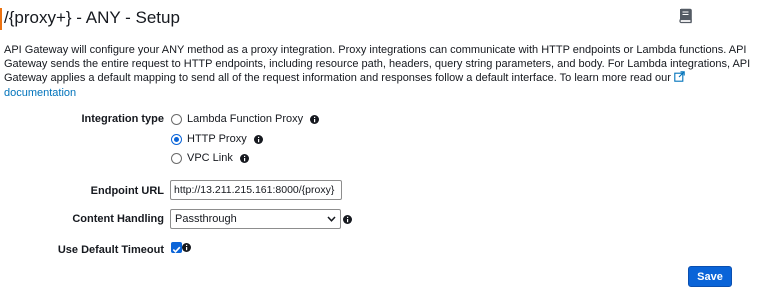 Image resolution: width=770 pixels, height=304 pixels. I want to click on page-header: /{proxy+} - ANY - Setup, so click(385, 19).